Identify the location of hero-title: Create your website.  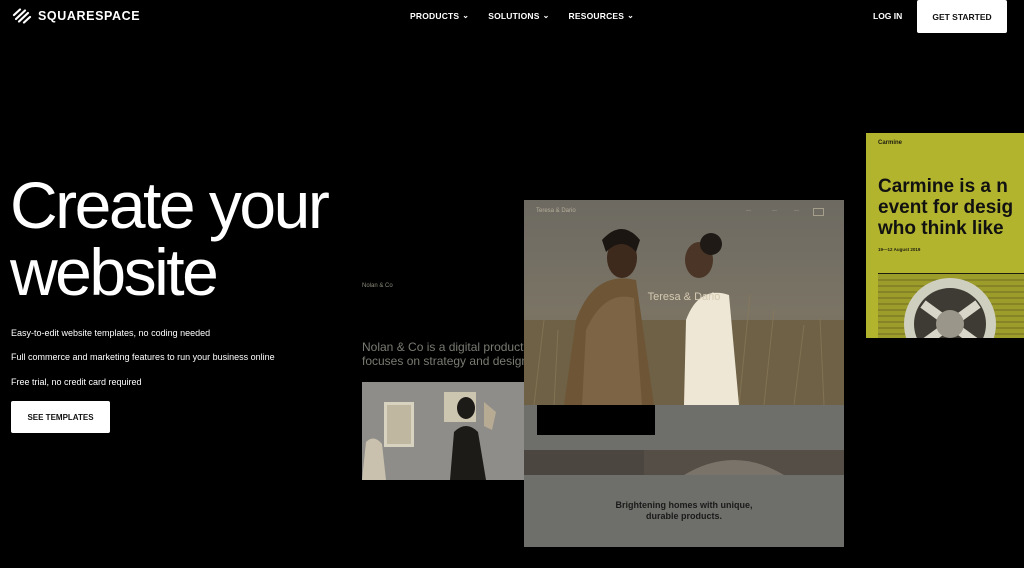
(190, 239).